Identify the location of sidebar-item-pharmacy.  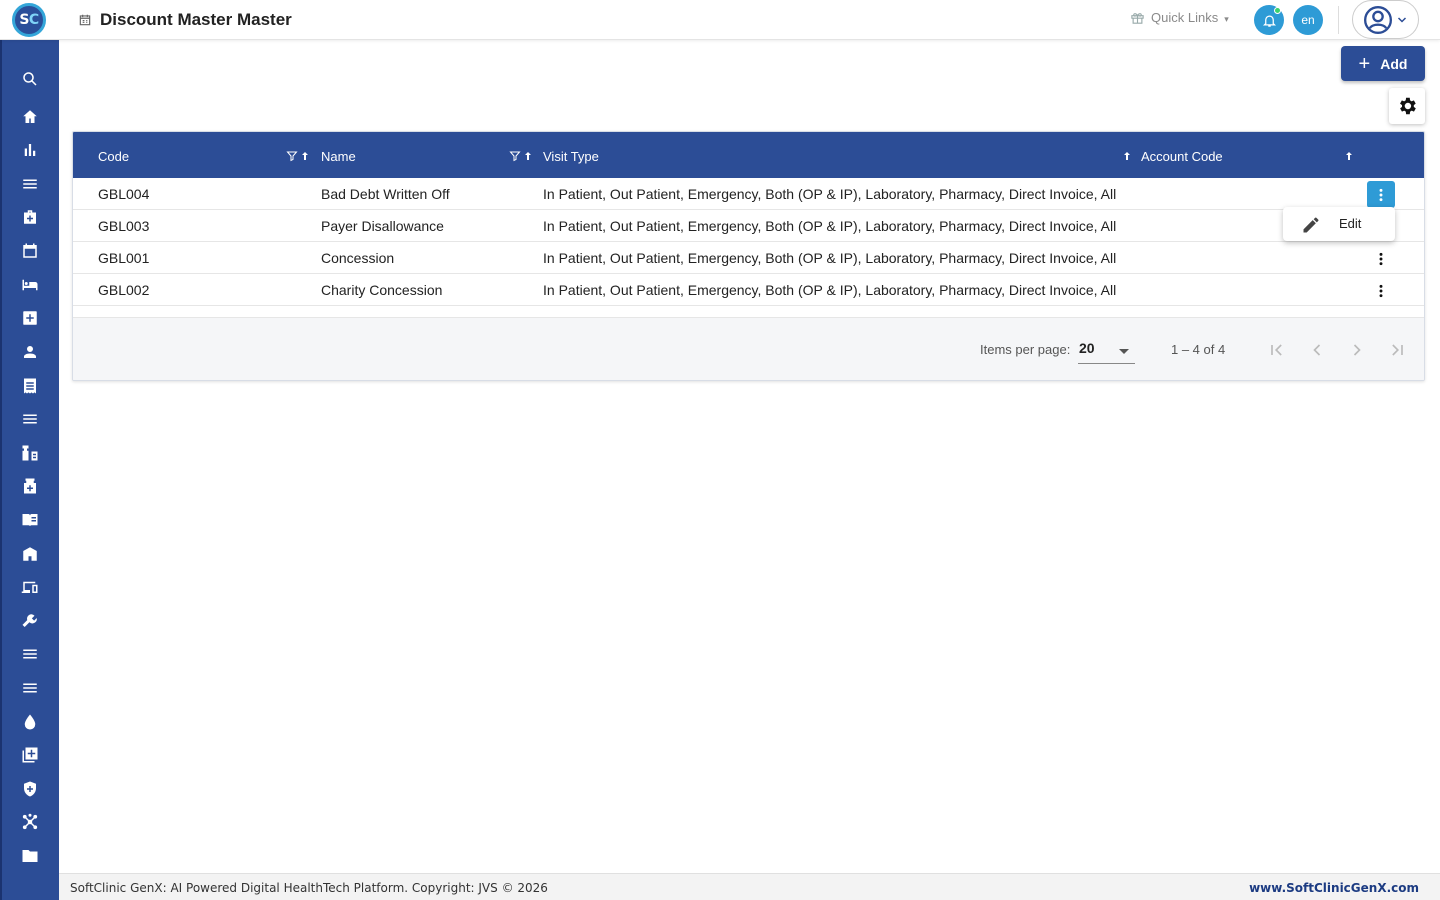
(30, 453).